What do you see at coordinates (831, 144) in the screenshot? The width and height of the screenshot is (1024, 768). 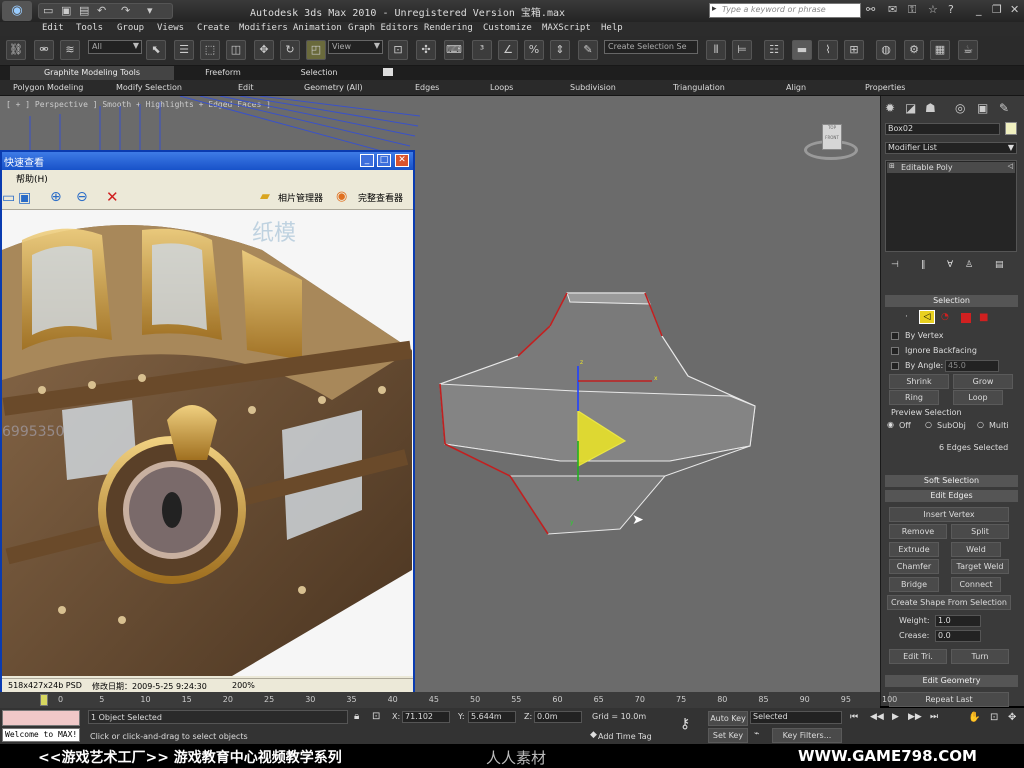 I see `viewcube: TOP FRONT` at bounding box center [831, 144].